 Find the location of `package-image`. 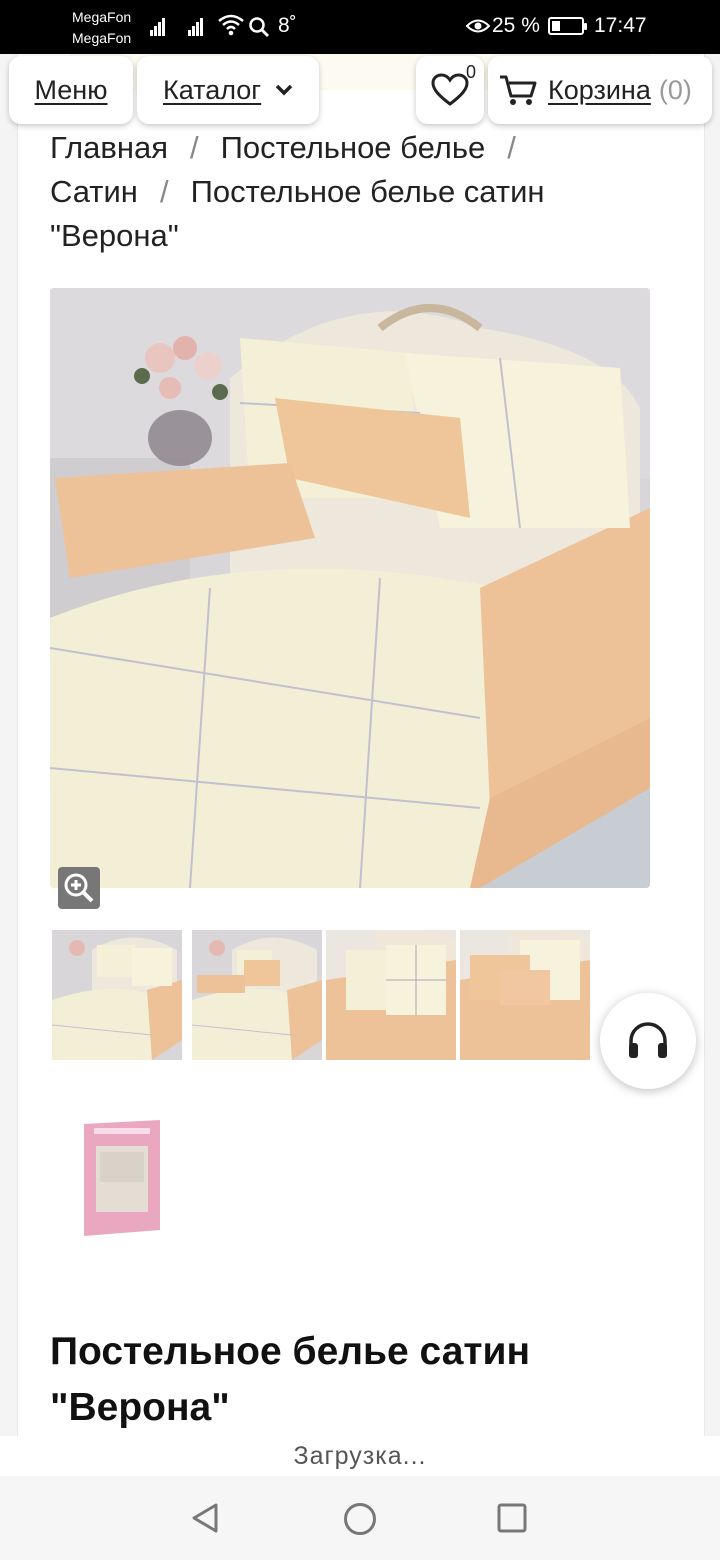

package-image is located at coordinates (122, 1178).